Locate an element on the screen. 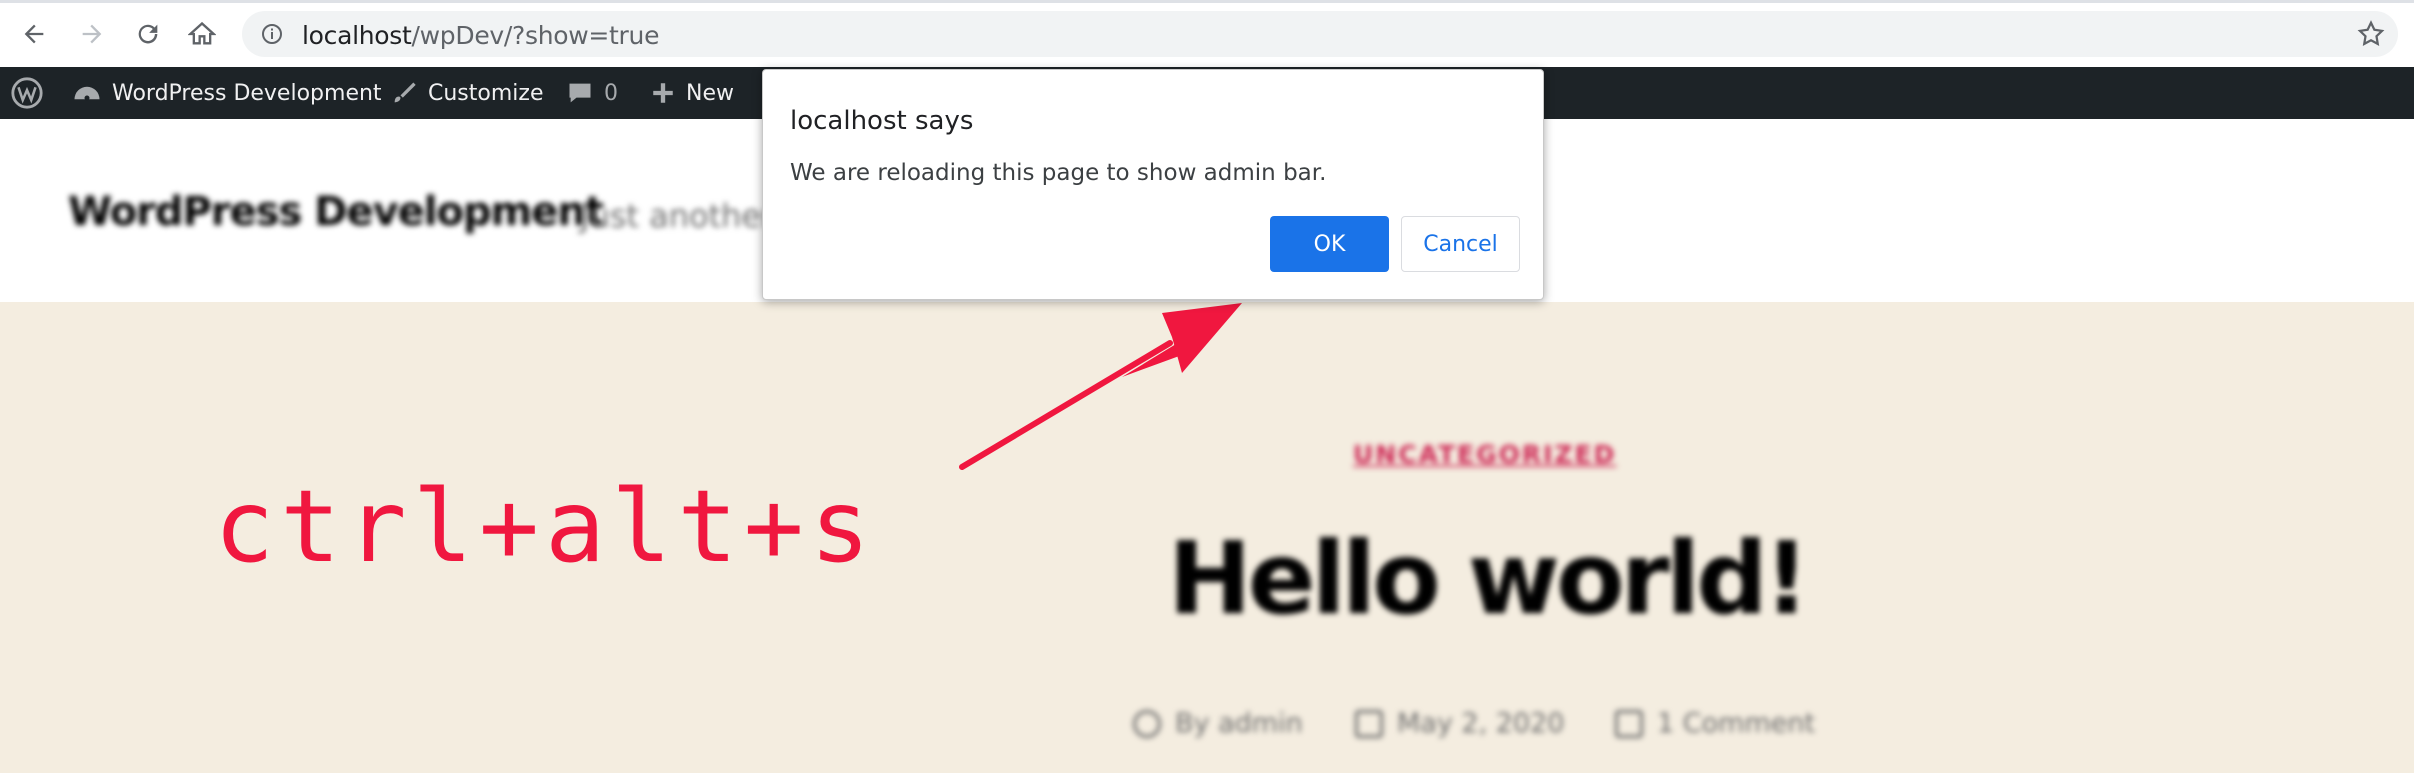 This screenshot has height=773, width=2414. meta-date-text: May 2, 2020 is located at coordinates (1481, 723).